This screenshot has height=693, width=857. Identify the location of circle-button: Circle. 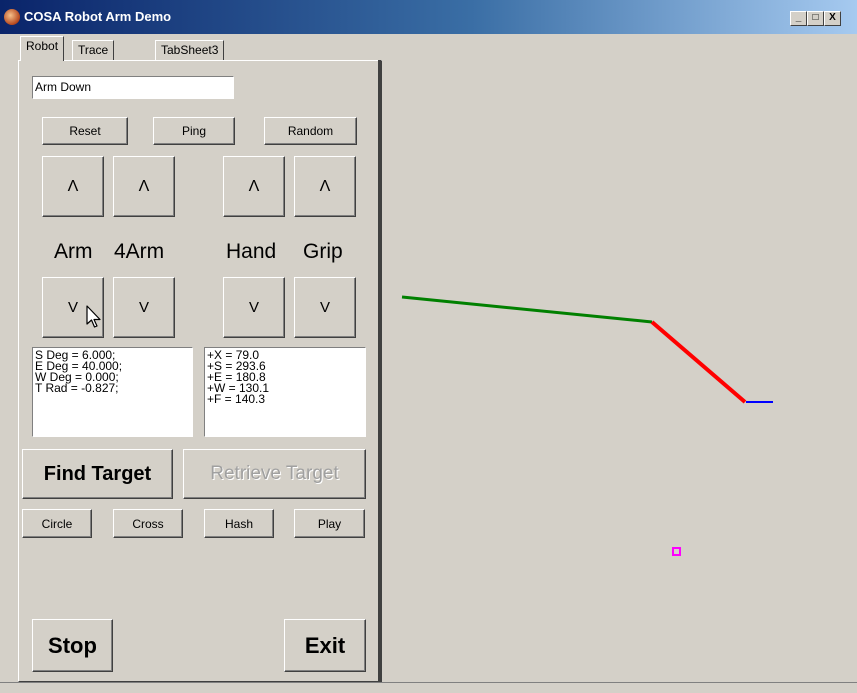
(57, 523).